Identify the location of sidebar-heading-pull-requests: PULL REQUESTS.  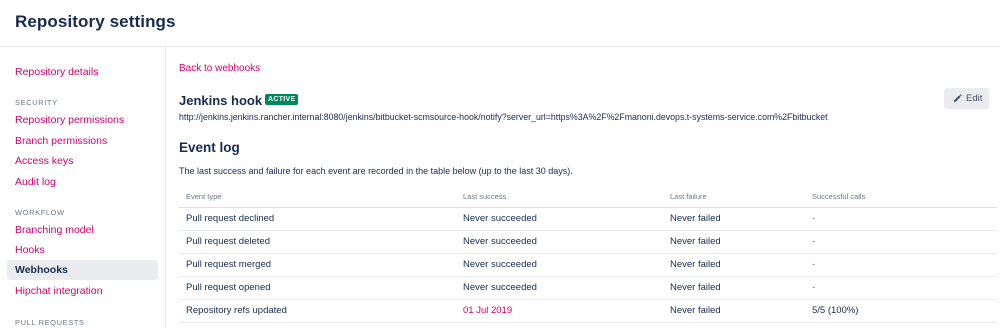
(50, 322).